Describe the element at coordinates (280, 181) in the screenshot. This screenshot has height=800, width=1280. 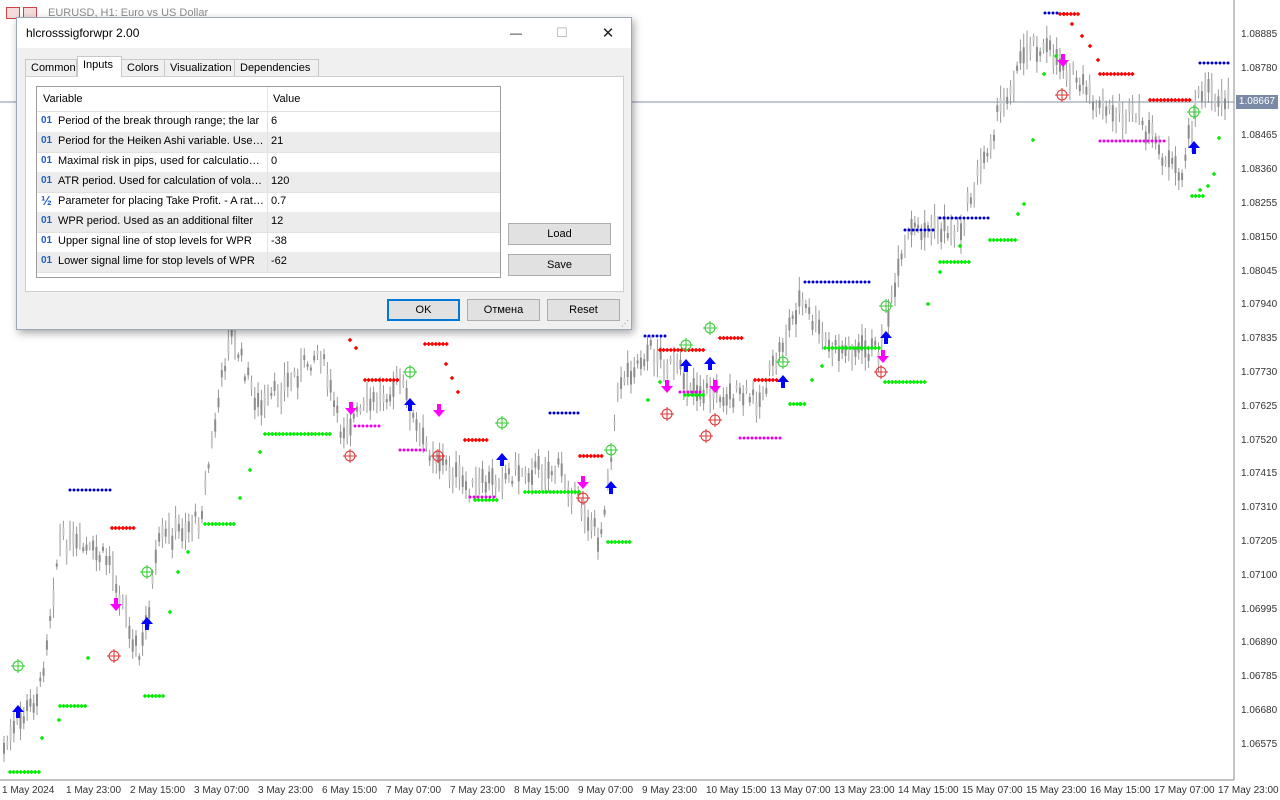
I see `row-value: 120` at that location.